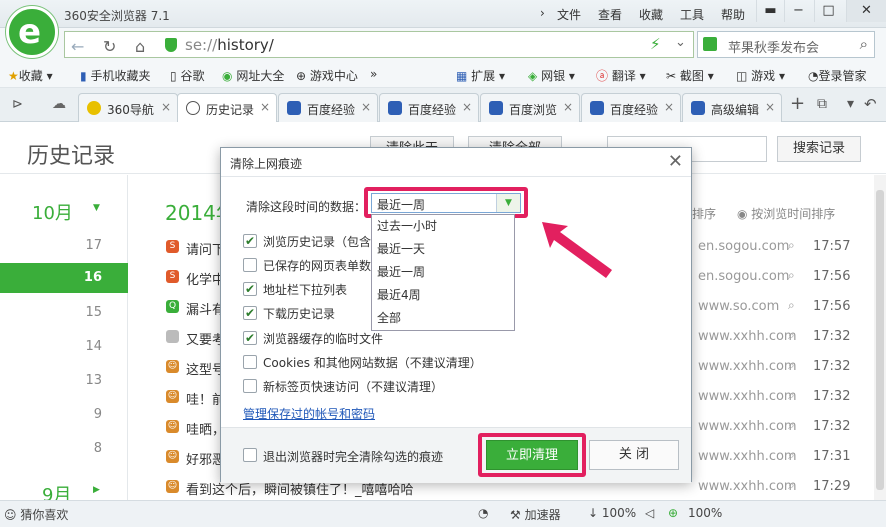  What do you see at coordinates (64, 246) in the screenshot?
I see `day-item: 17` at bounding box center [64, 246].